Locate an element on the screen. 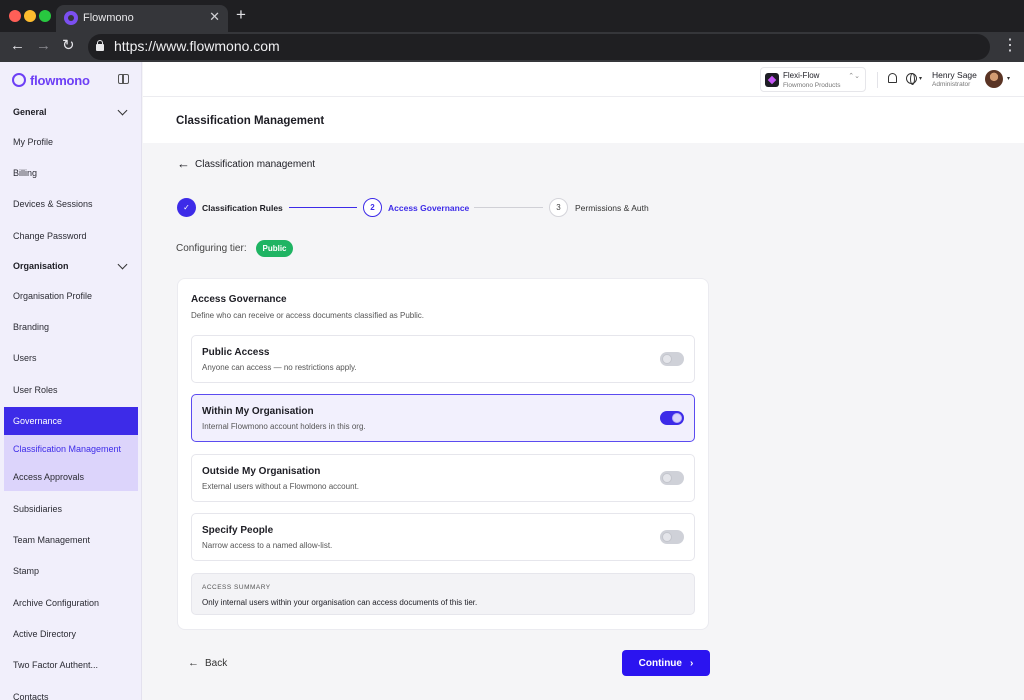  reload-icon: ↻ is located at coordinates (68, 46).